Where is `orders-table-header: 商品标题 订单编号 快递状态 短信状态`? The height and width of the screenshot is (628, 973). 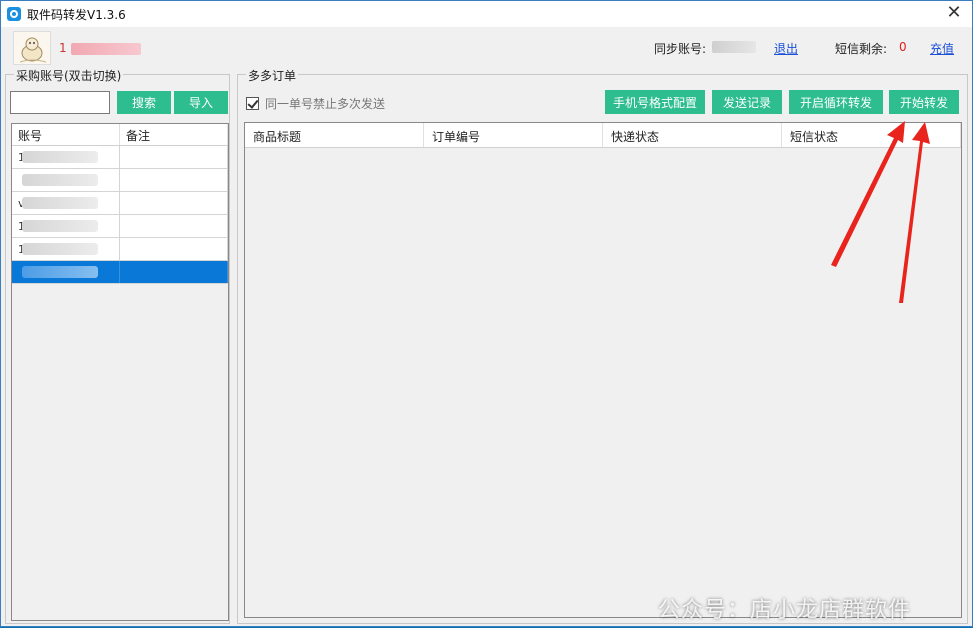 orders-table-header: 商品标题 订单编号 快递状态 短信状态 is located at coordinates (603, 135).